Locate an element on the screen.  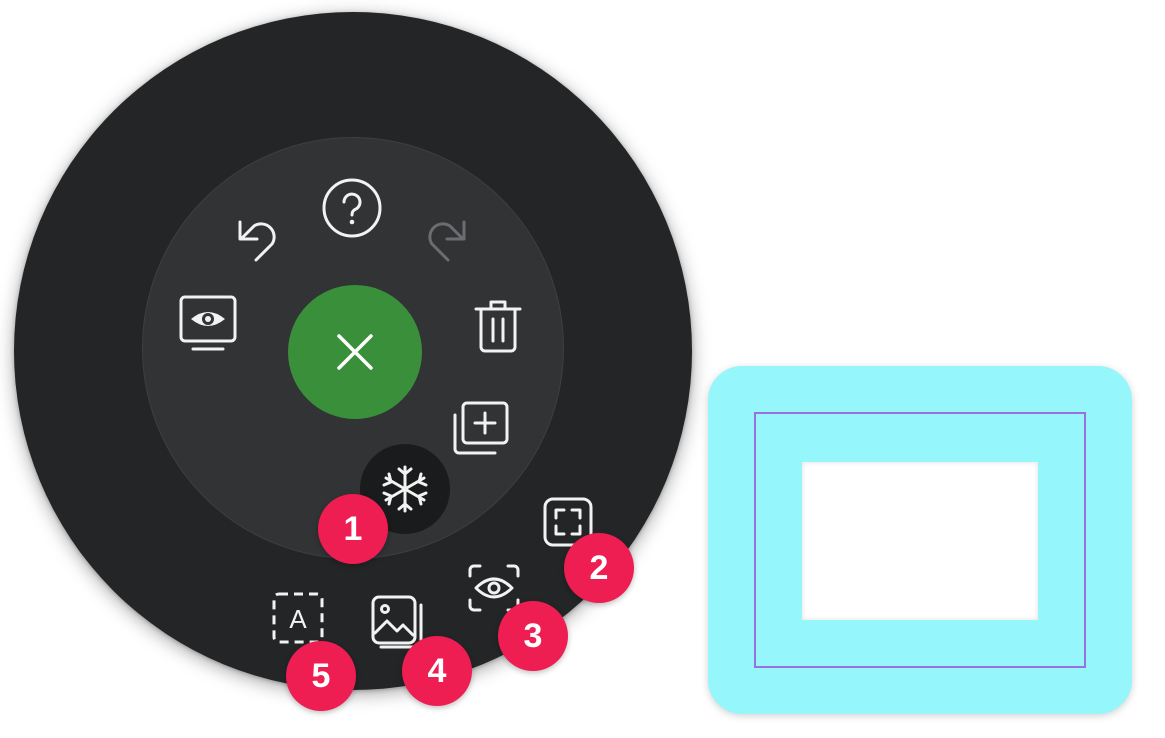
question-circle-icon is located at coordinates (352, 208).